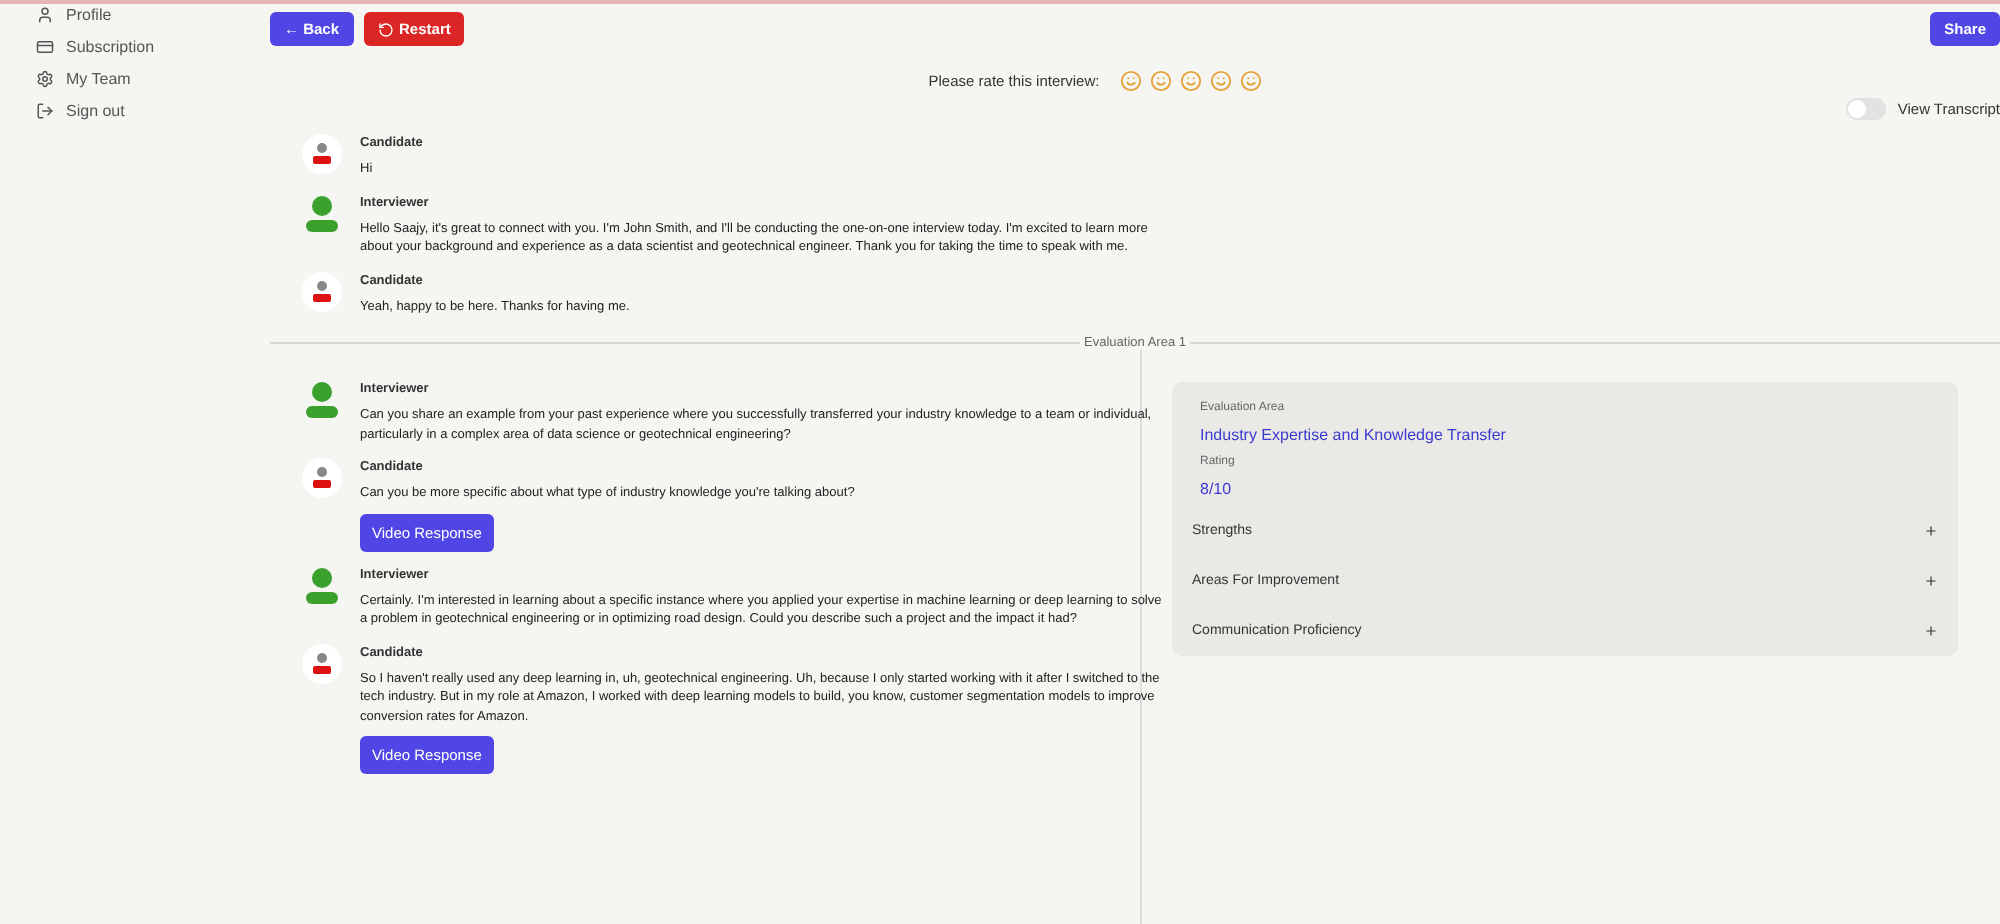 The height and width of the screenshot is (924, 2000). I want to click on evaluation-area-name: Industry Expertise and Knowledge Transfer, so click(1354, 435).